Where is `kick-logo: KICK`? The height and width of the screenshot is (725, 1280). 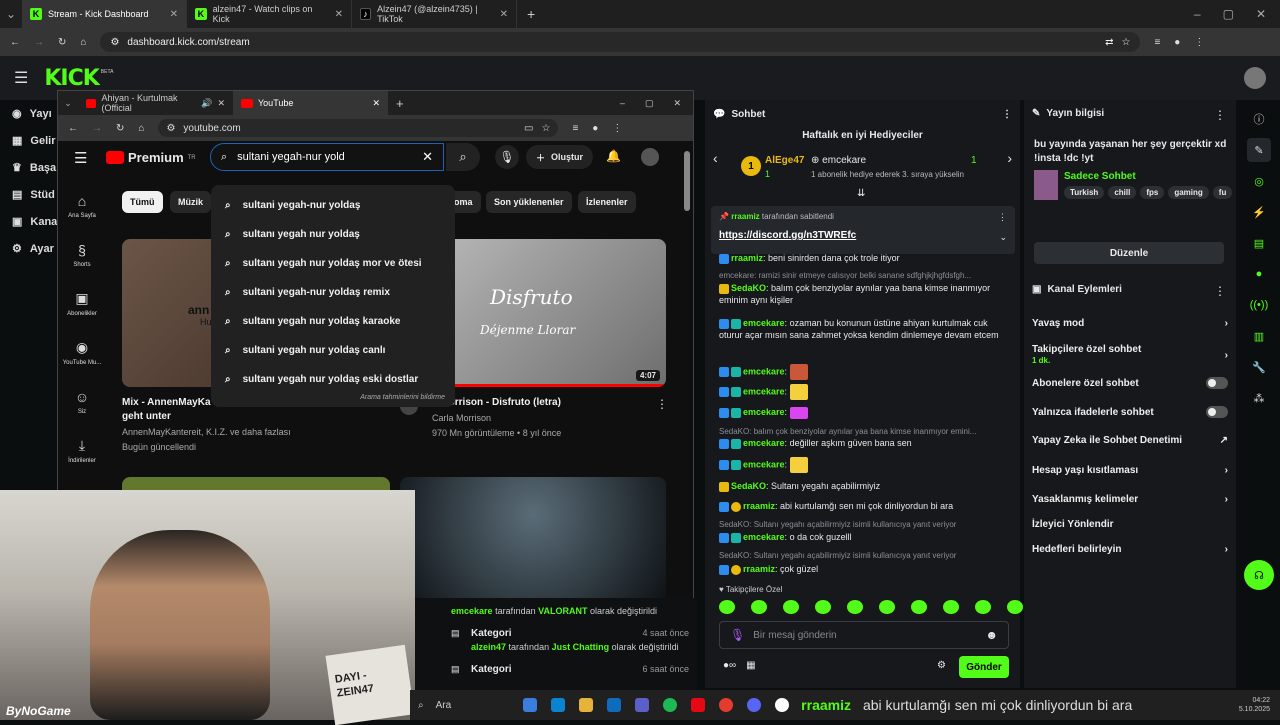 kick-logo: KICK is located at coordinates (71, 78).